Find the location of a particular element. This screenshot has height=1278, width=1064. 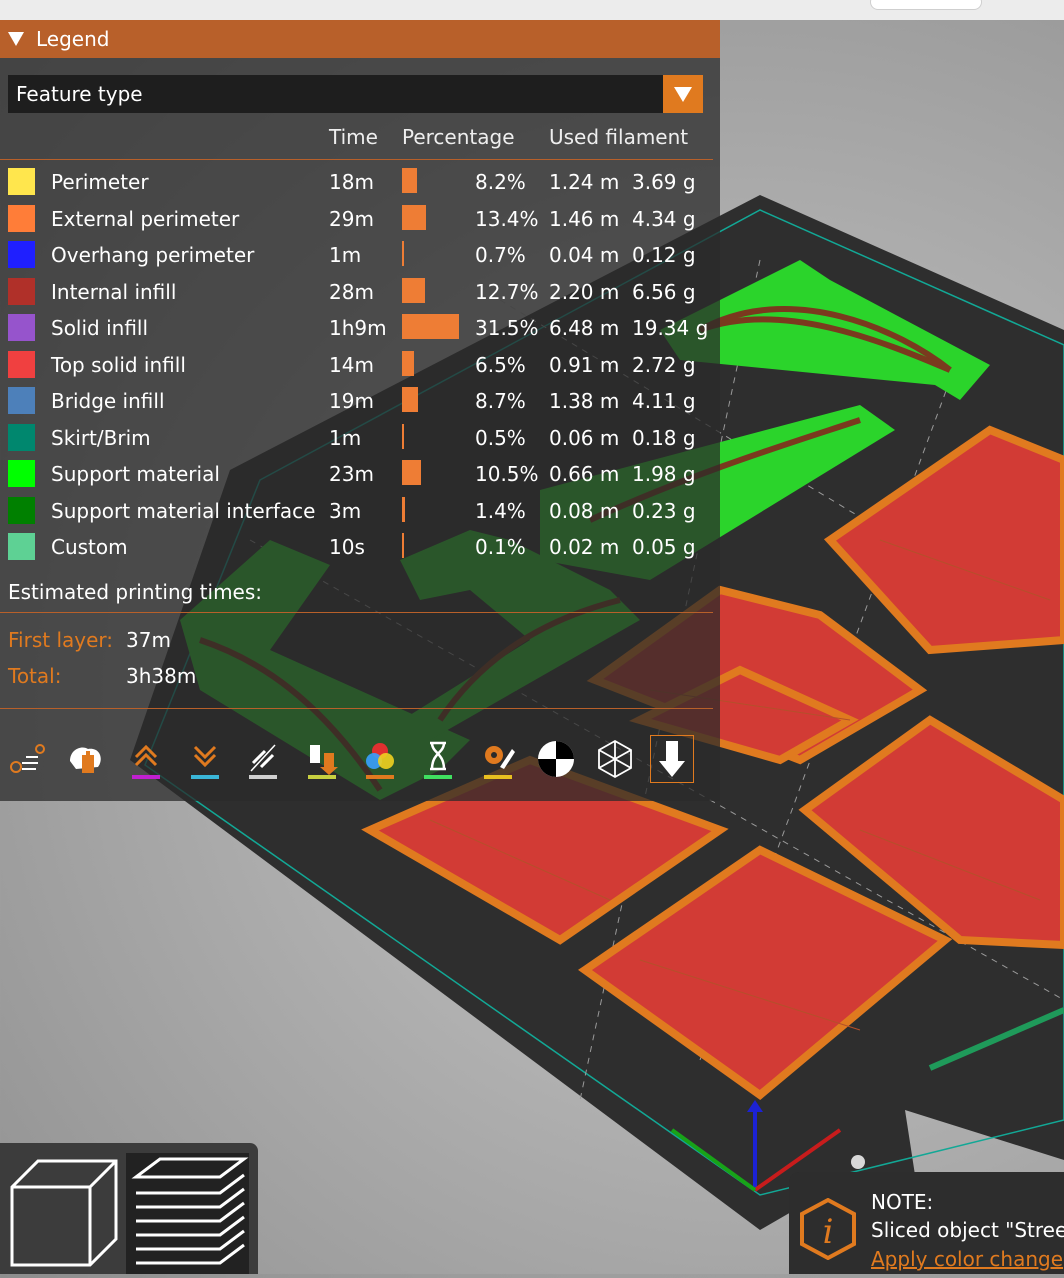

feature-weight: 0.18 g is located at coordinates (664, 437).